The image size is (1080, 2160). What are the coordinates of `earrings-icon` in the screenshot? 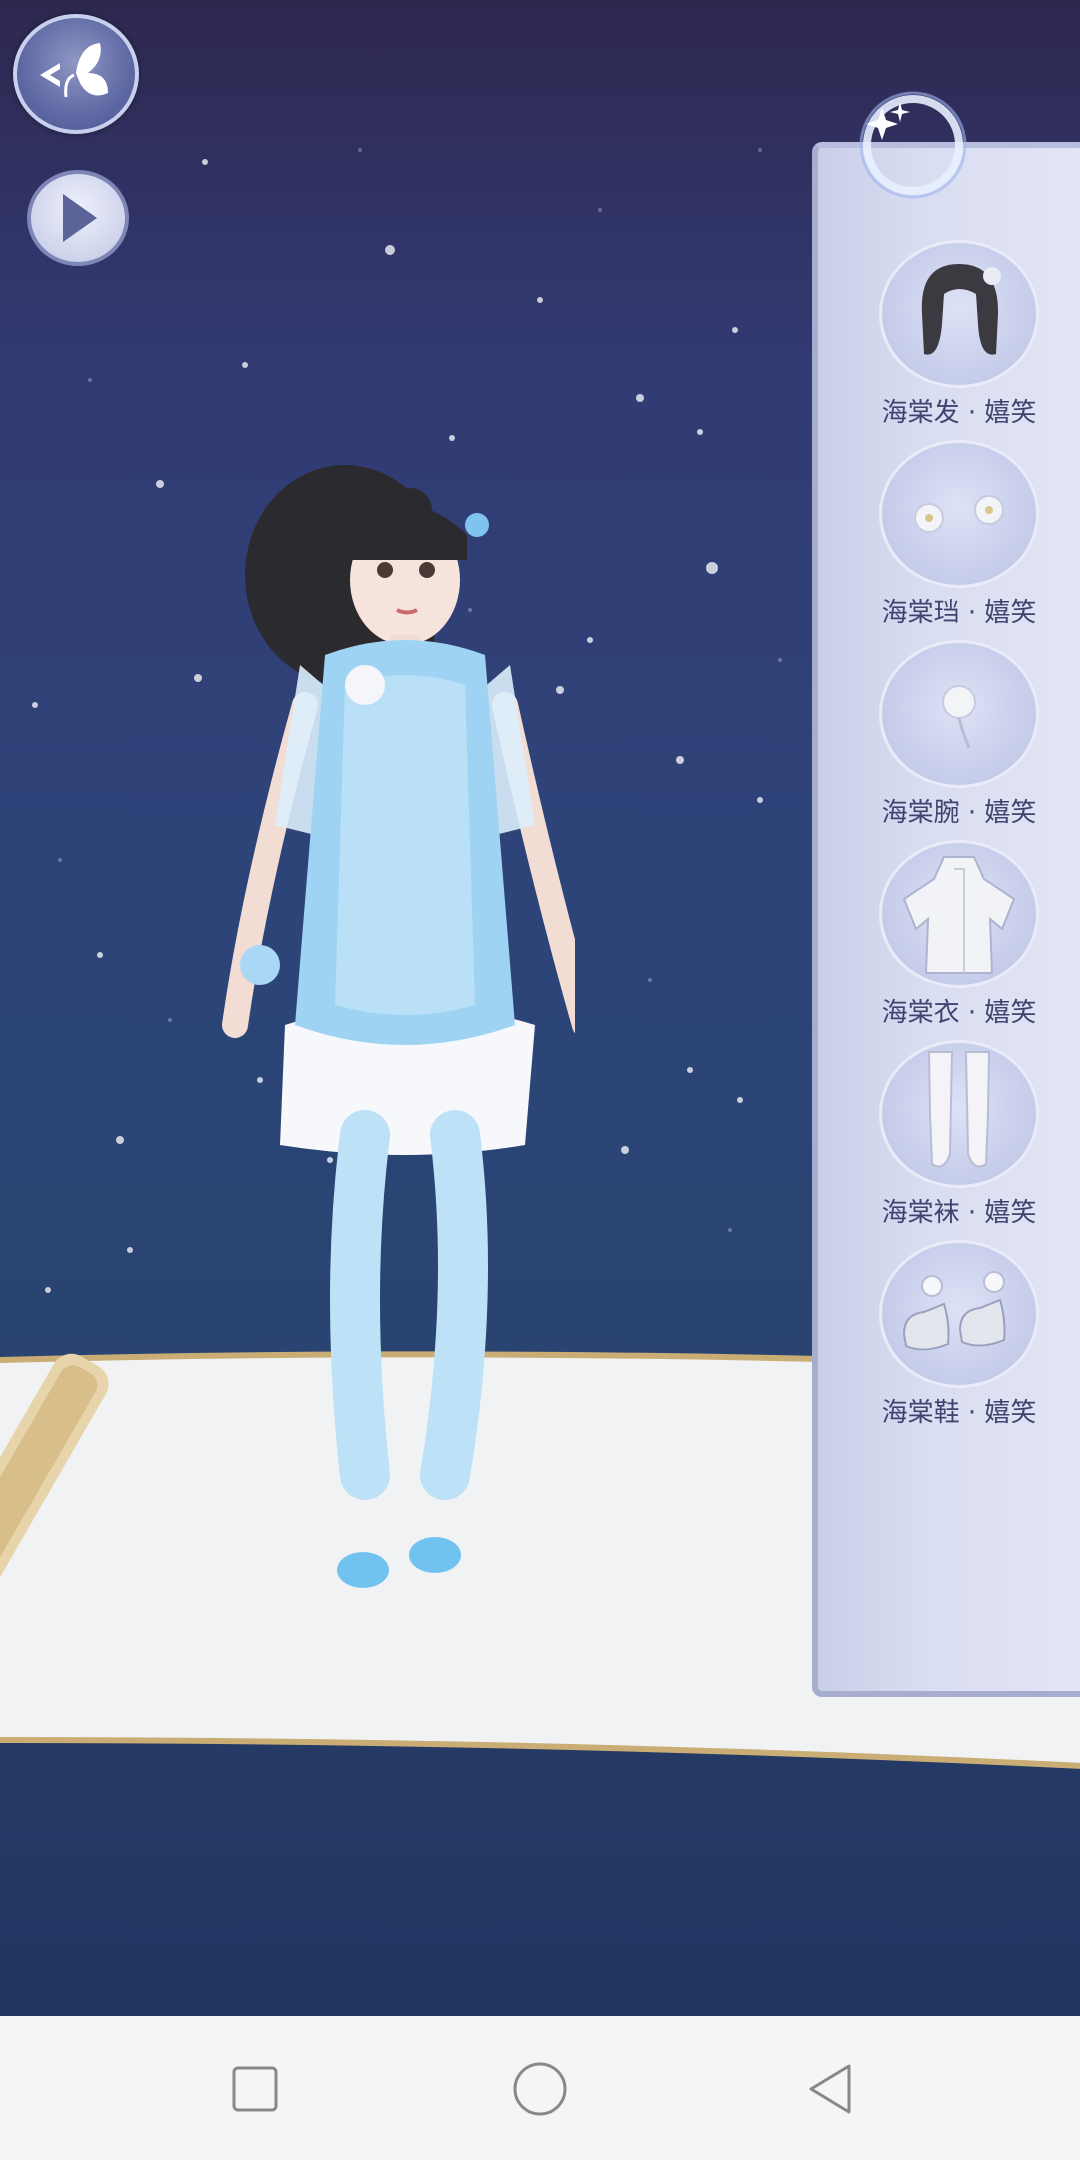 It's located at (959, 514).